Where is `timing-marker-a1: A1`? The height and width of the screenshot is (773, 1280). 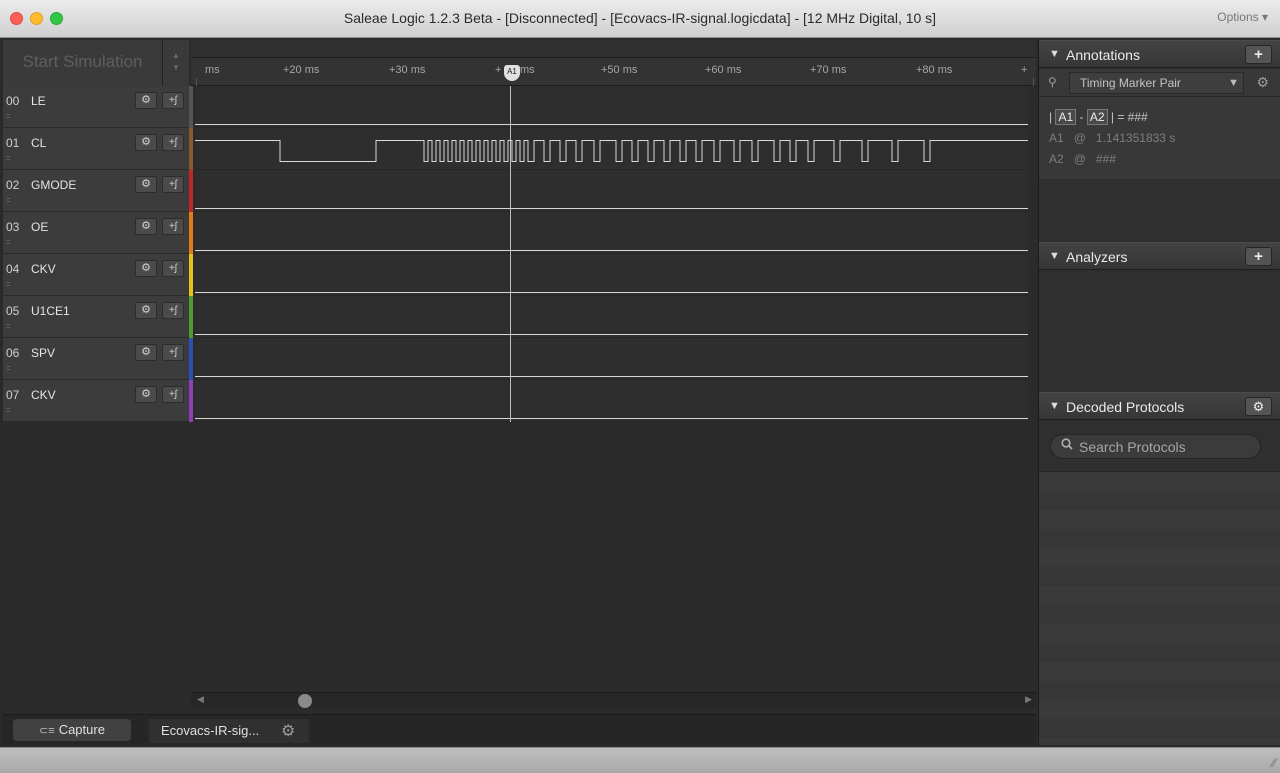 timing-marker-a1: A1 is located at coordinates (512, 73).